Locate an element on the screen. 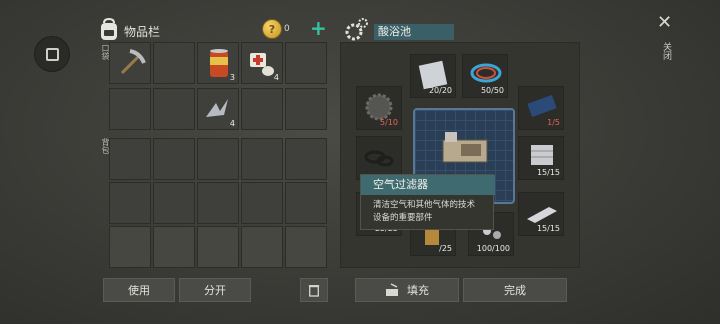  menu-button is located at coordinates (52, 54).